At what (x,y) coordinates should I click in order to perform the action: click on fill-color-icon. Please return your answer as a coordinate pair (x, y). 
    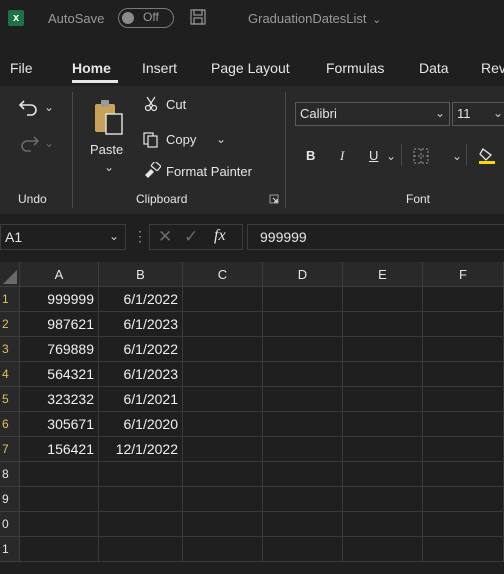
    Looking at the image, I should click on (487, 155).